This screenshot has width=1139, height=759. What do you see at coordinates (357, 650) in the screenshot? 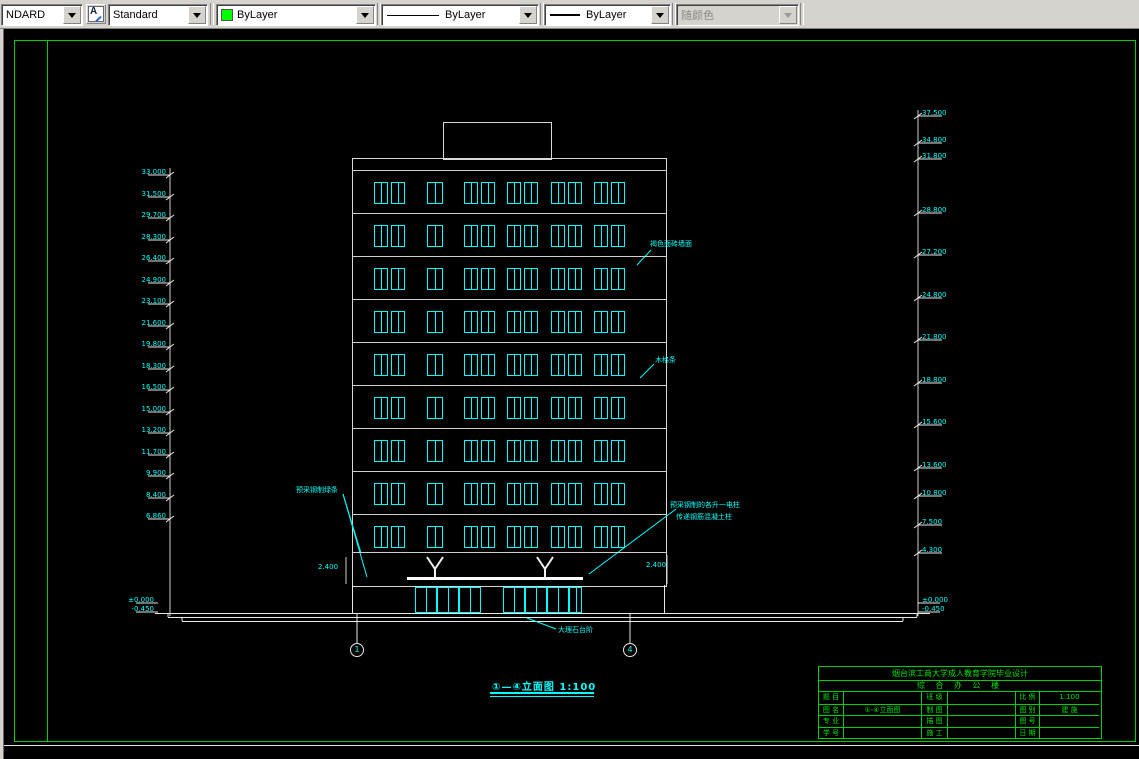
I see `grid-bubble: 1` at bounding box center [357, 650].